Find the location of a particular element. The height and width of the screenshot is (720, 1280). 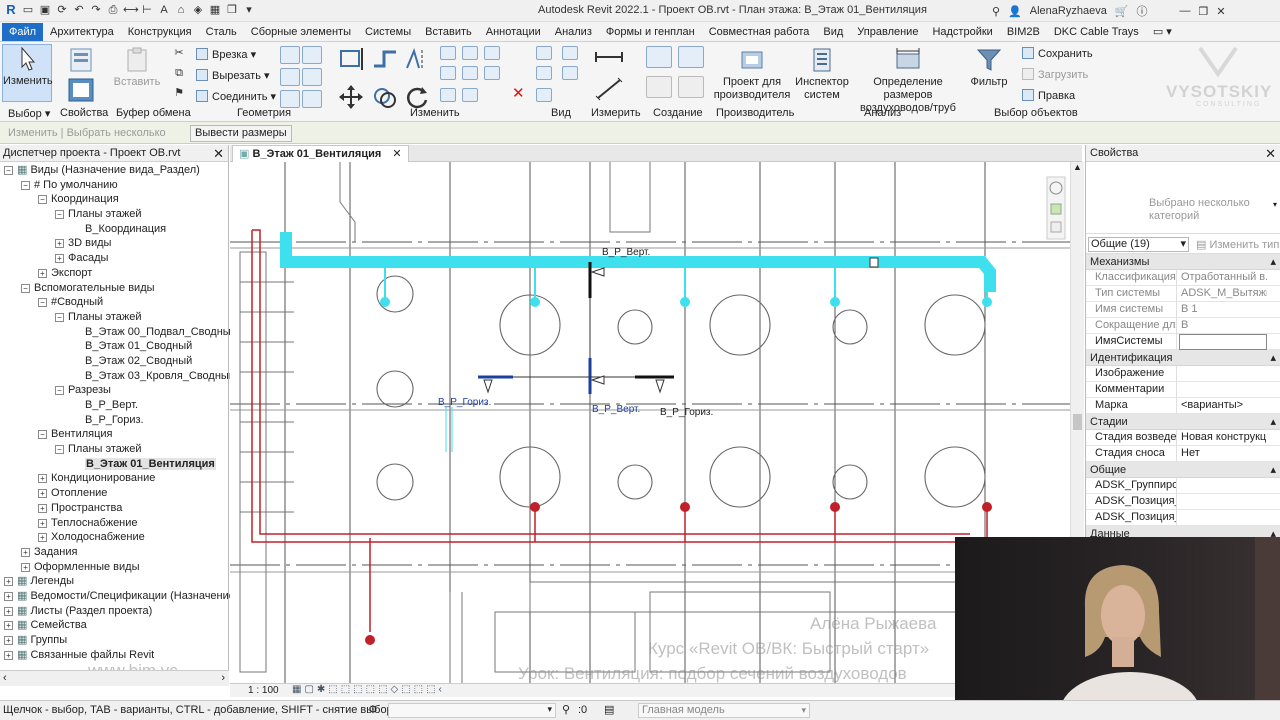

redo-icon: ↷ is located at coordinates (96, 10).